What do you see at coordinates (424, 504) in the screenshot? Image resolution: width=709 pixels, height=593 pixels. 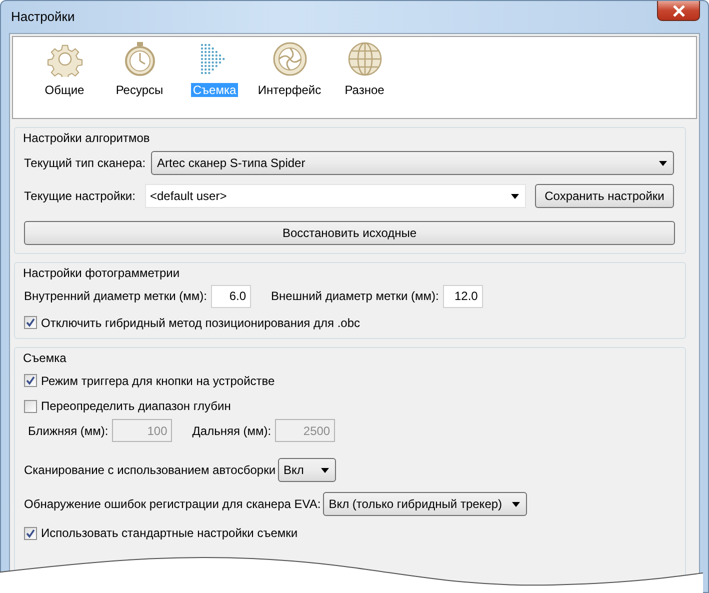 I see `dropdown: Вкл (только гибридный трекер)` at bounding box center [424, 504].